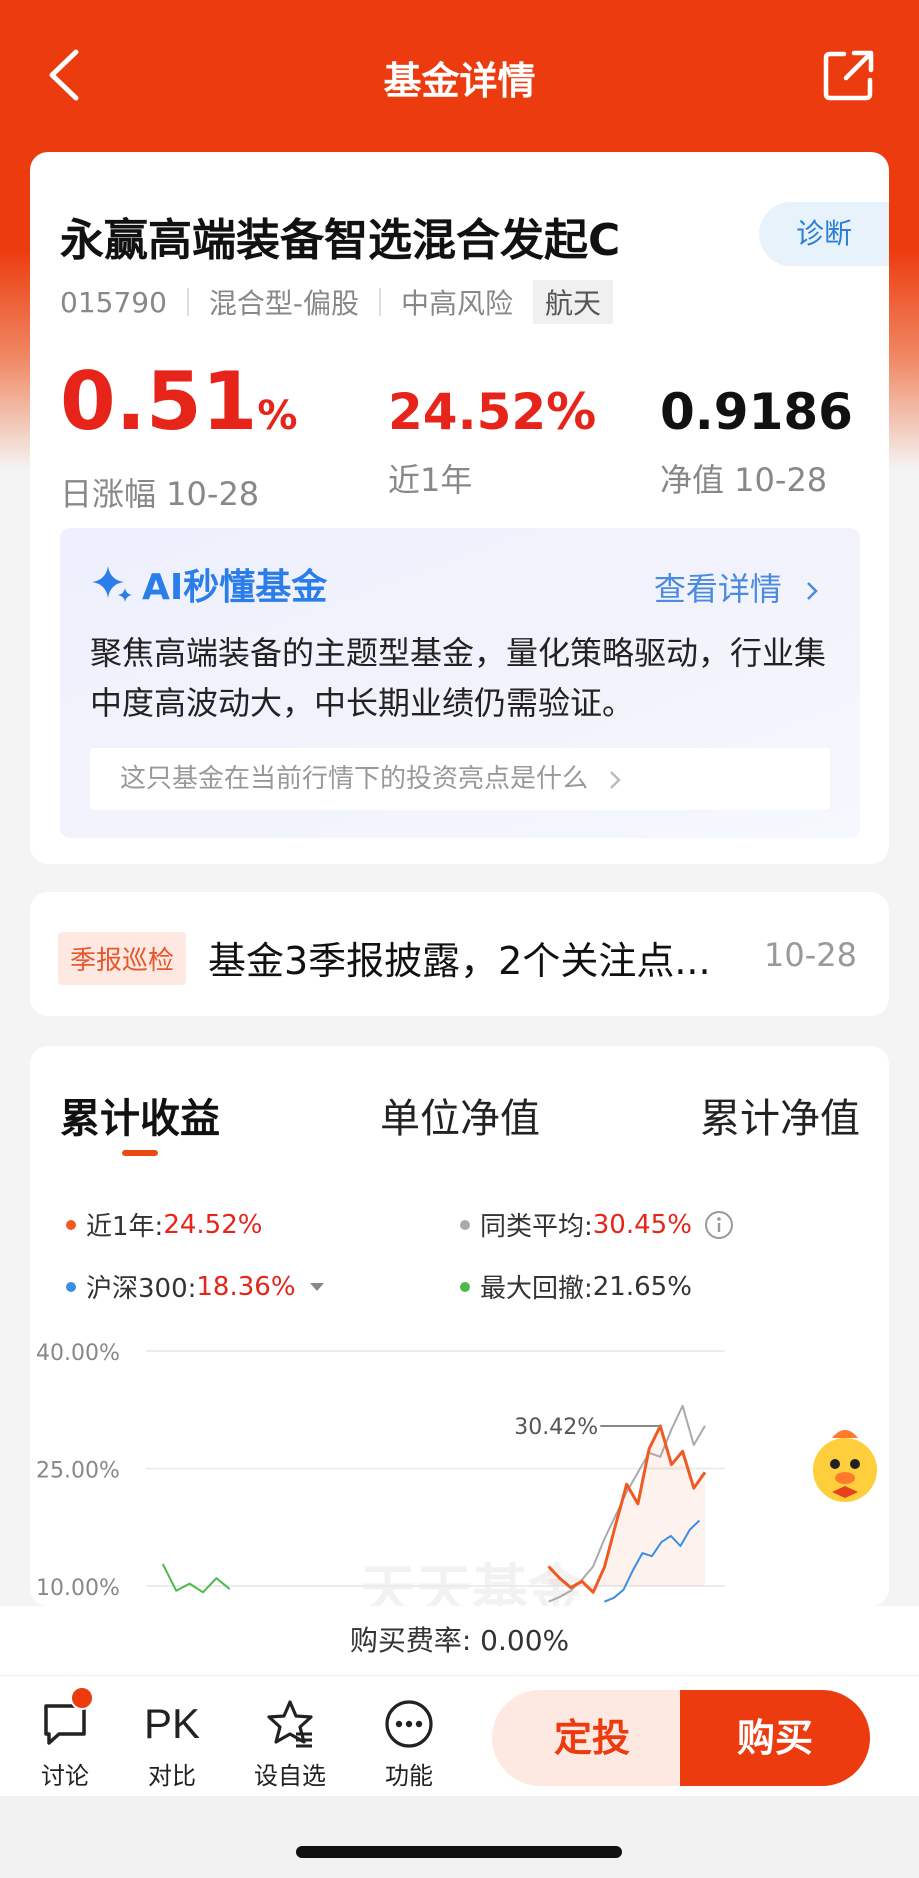  I want to click on more-icon, so click(409, 1724).